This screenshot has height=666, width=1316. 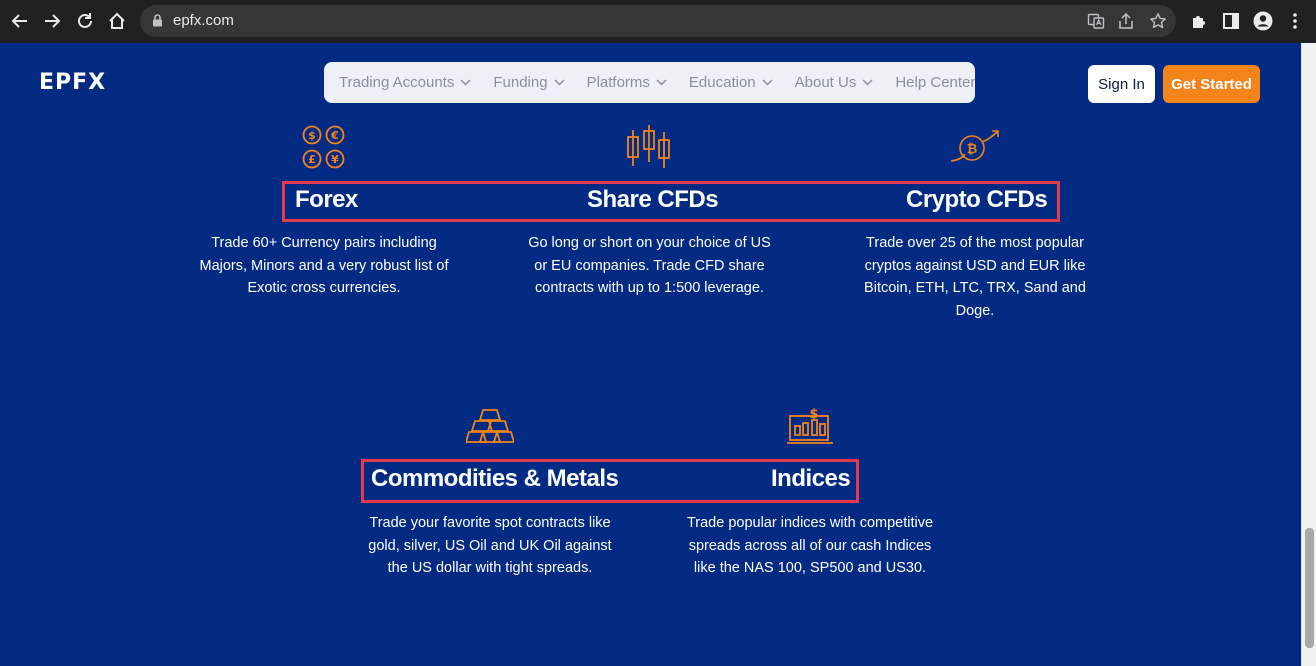 What do you see at coordinates (722, 82) in the screenshot?
I see `nav-label: Education` at bounding box center [722, 82].